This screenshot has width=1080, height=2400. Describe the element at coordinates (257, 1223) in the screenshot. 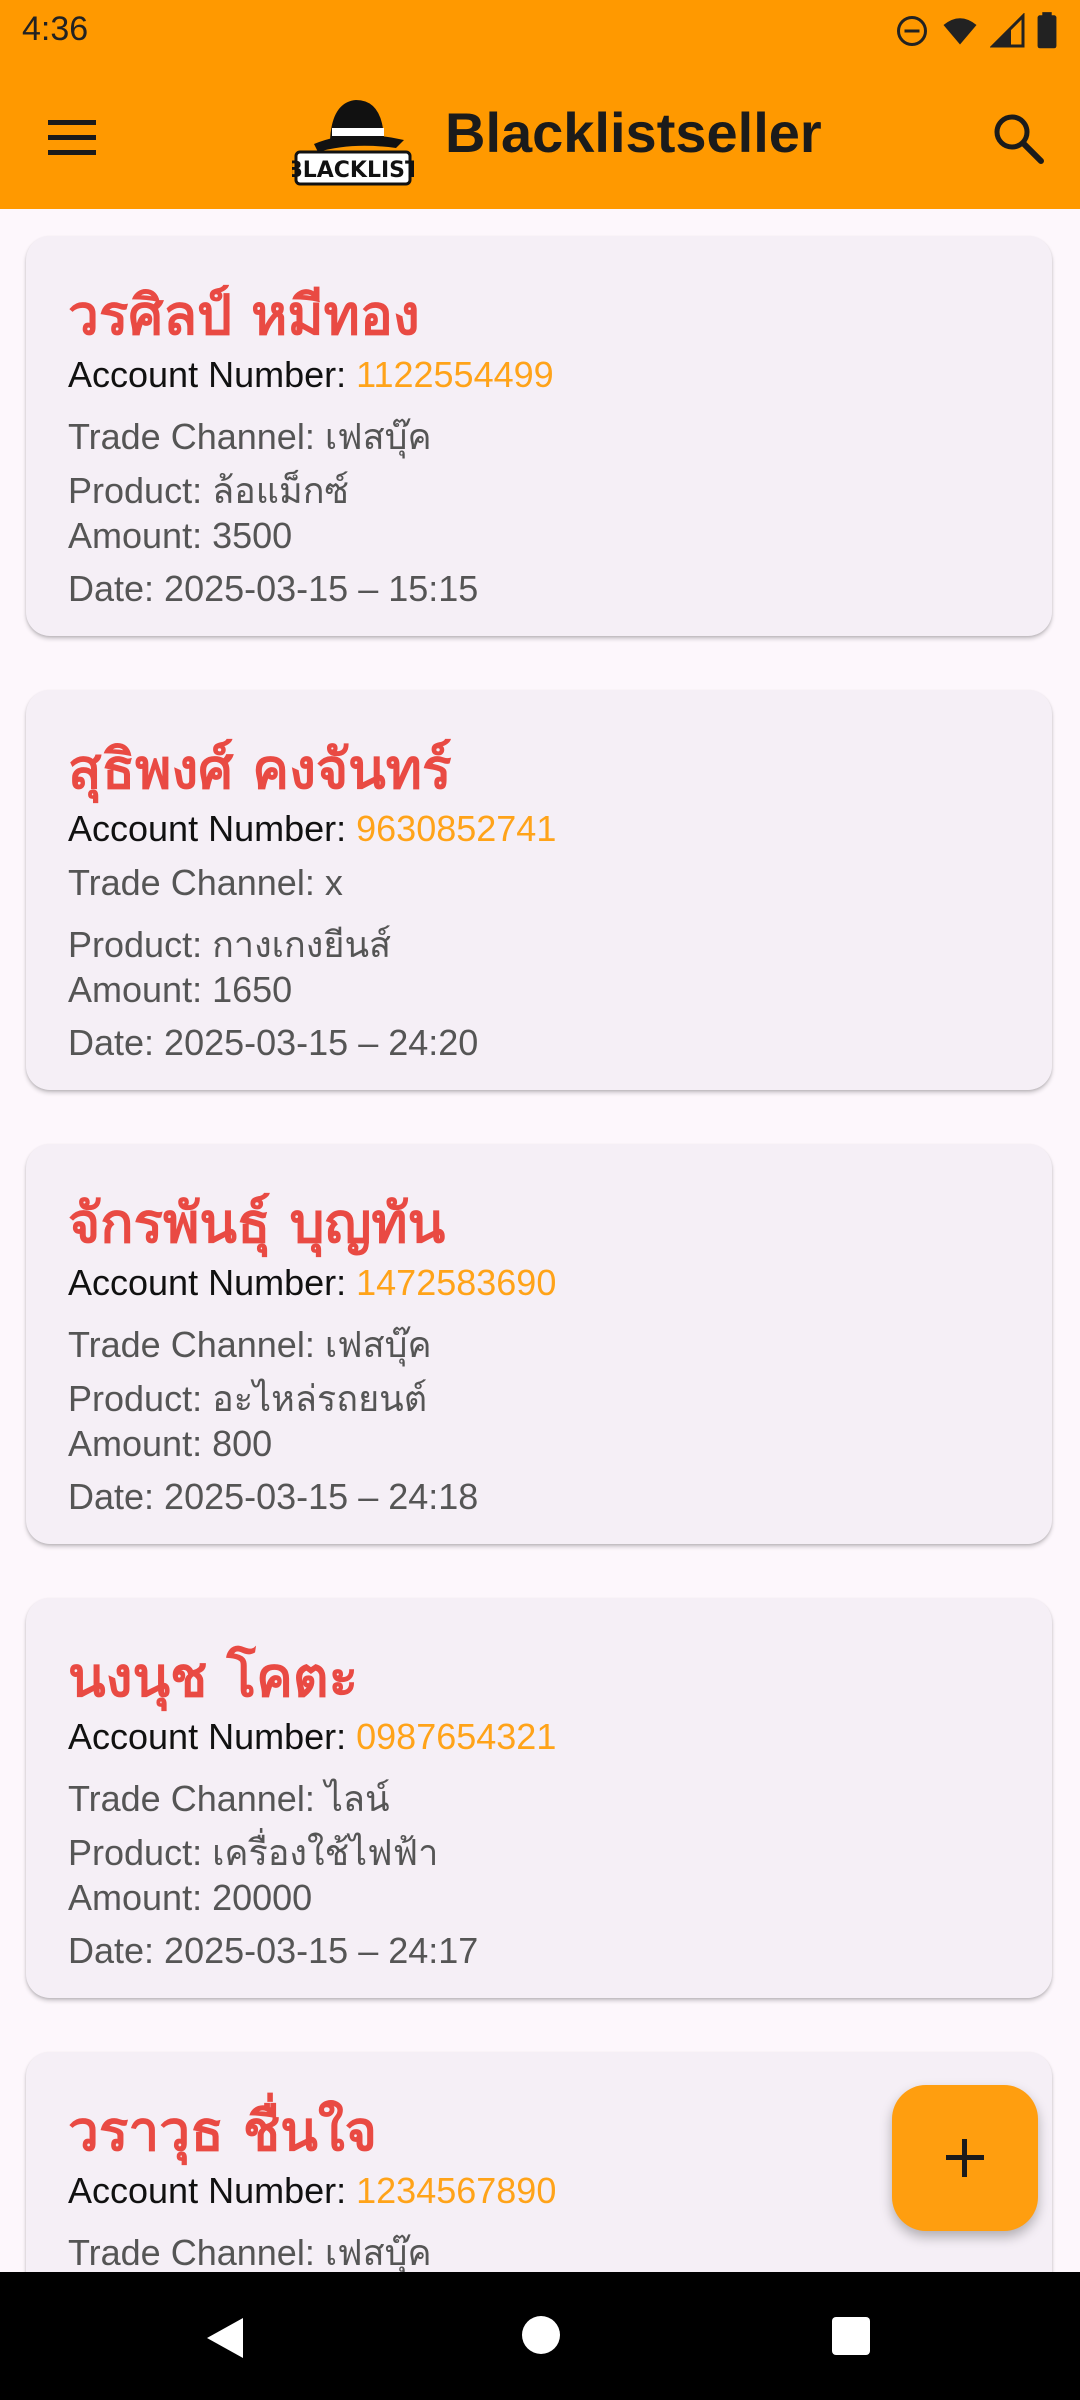

I see `record-name: จักรพันธุ์ บุญทัน` at that location.